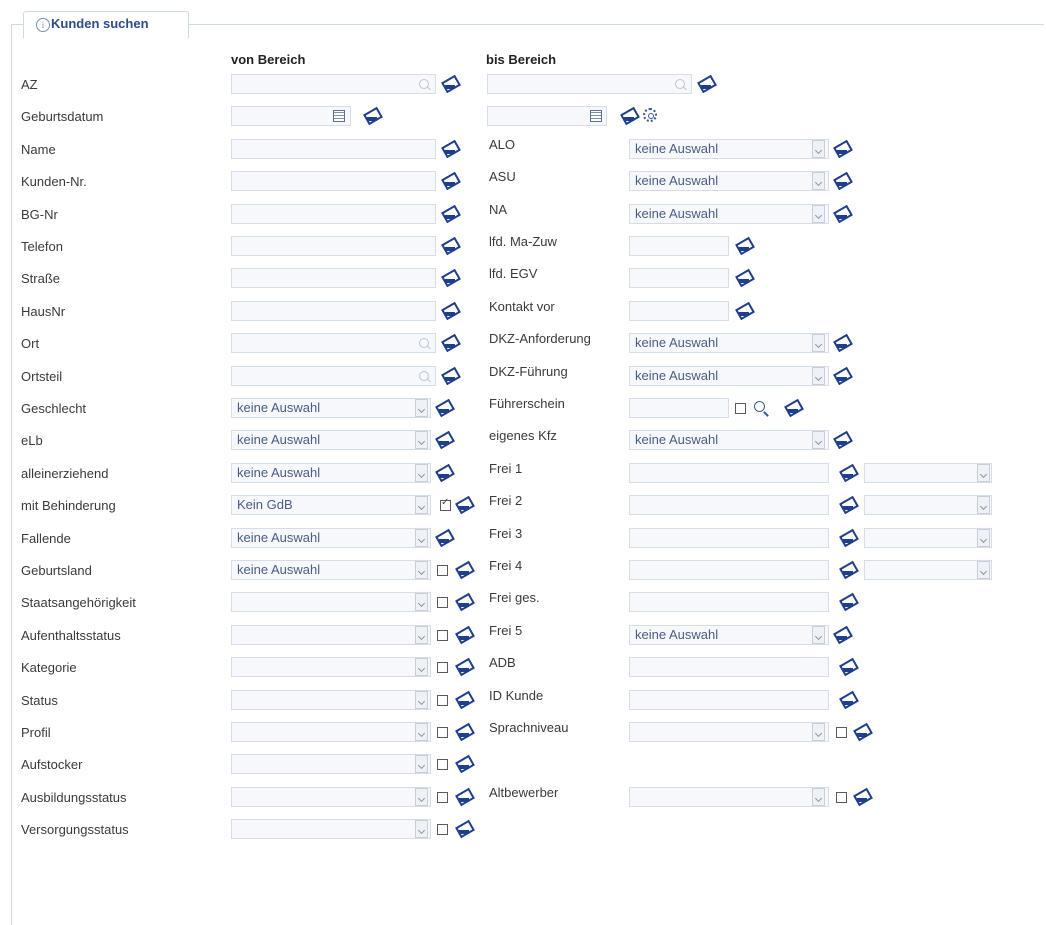  I want to click on select-left-10: keine Auswahl, so click(331, 408).